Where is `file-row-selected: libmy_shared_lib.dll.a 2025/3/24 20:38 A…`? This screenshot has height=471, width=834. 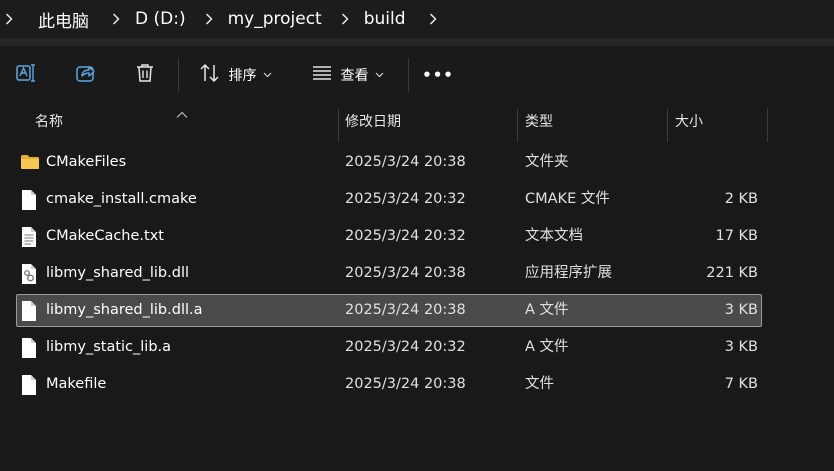
file-row-selected: libmy_shared_lib.dll.a 2025/3/24 20:38 A… is located at coordinates (389, 310).